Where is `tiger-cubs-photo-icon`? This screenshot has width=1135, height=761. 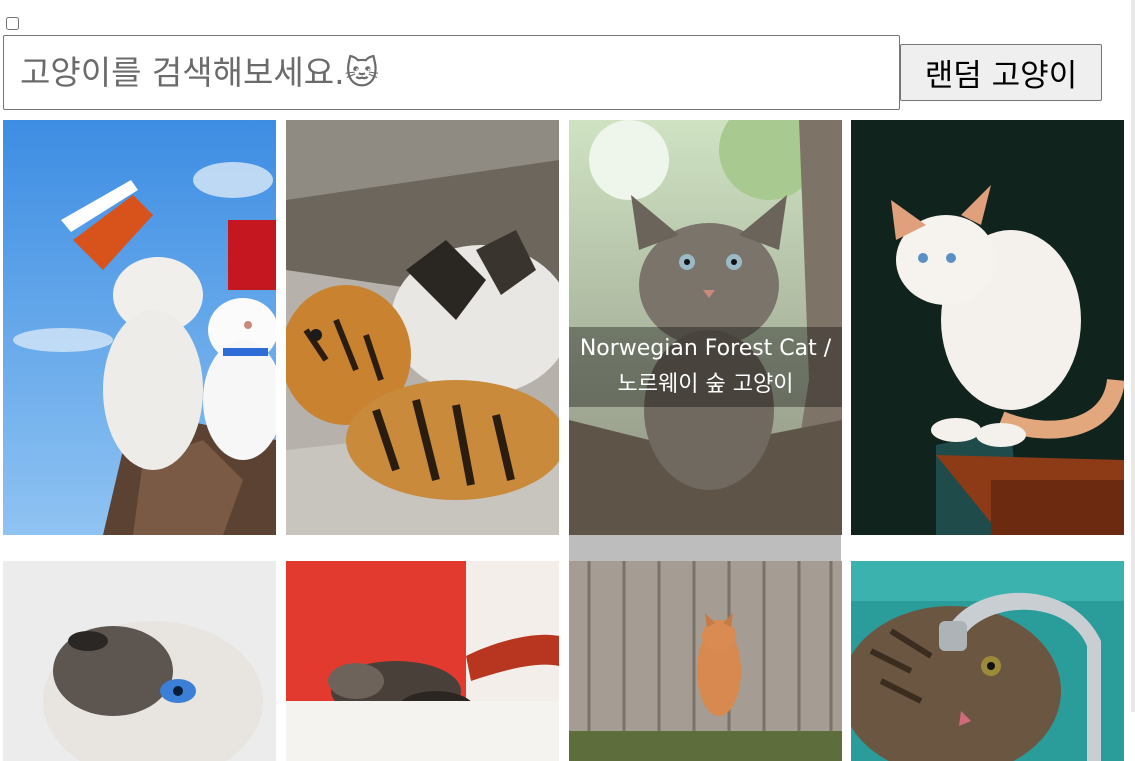 tiger-cubs-photo-icon is located at coordinates (422, 327).